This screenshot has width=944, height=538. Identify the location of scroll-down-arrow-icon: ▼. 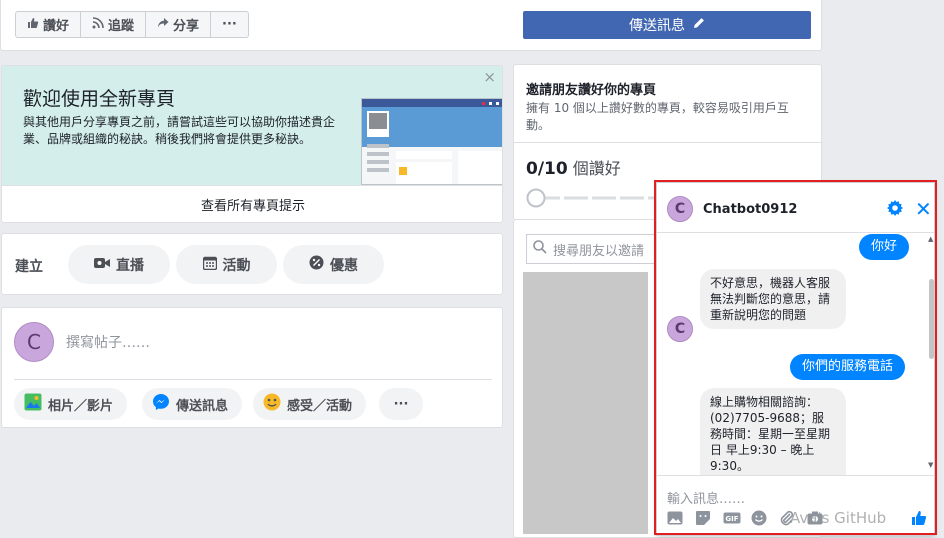
(930, 465).